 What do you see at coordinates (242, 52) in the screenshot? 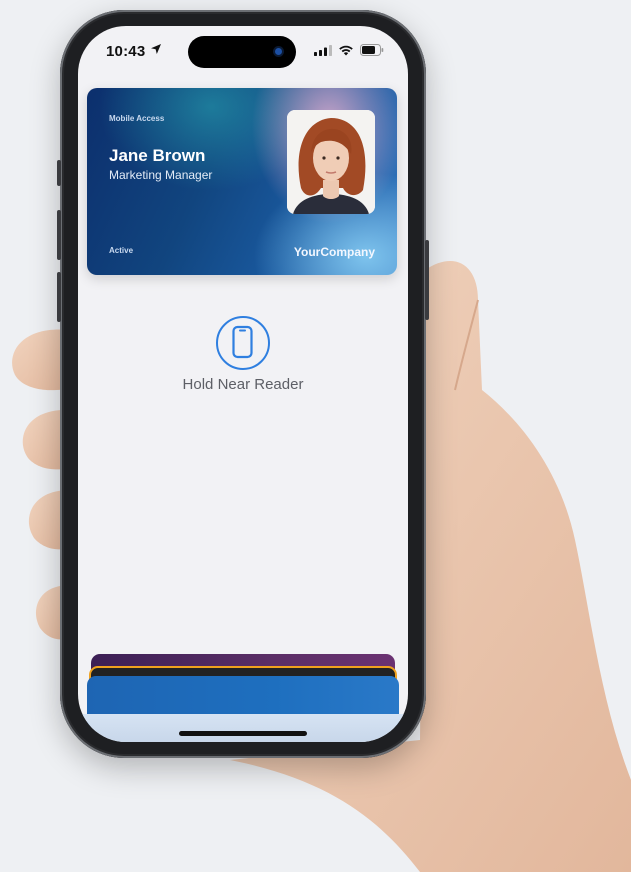
I see `dynamic-island` at bounding box center [242, 52].